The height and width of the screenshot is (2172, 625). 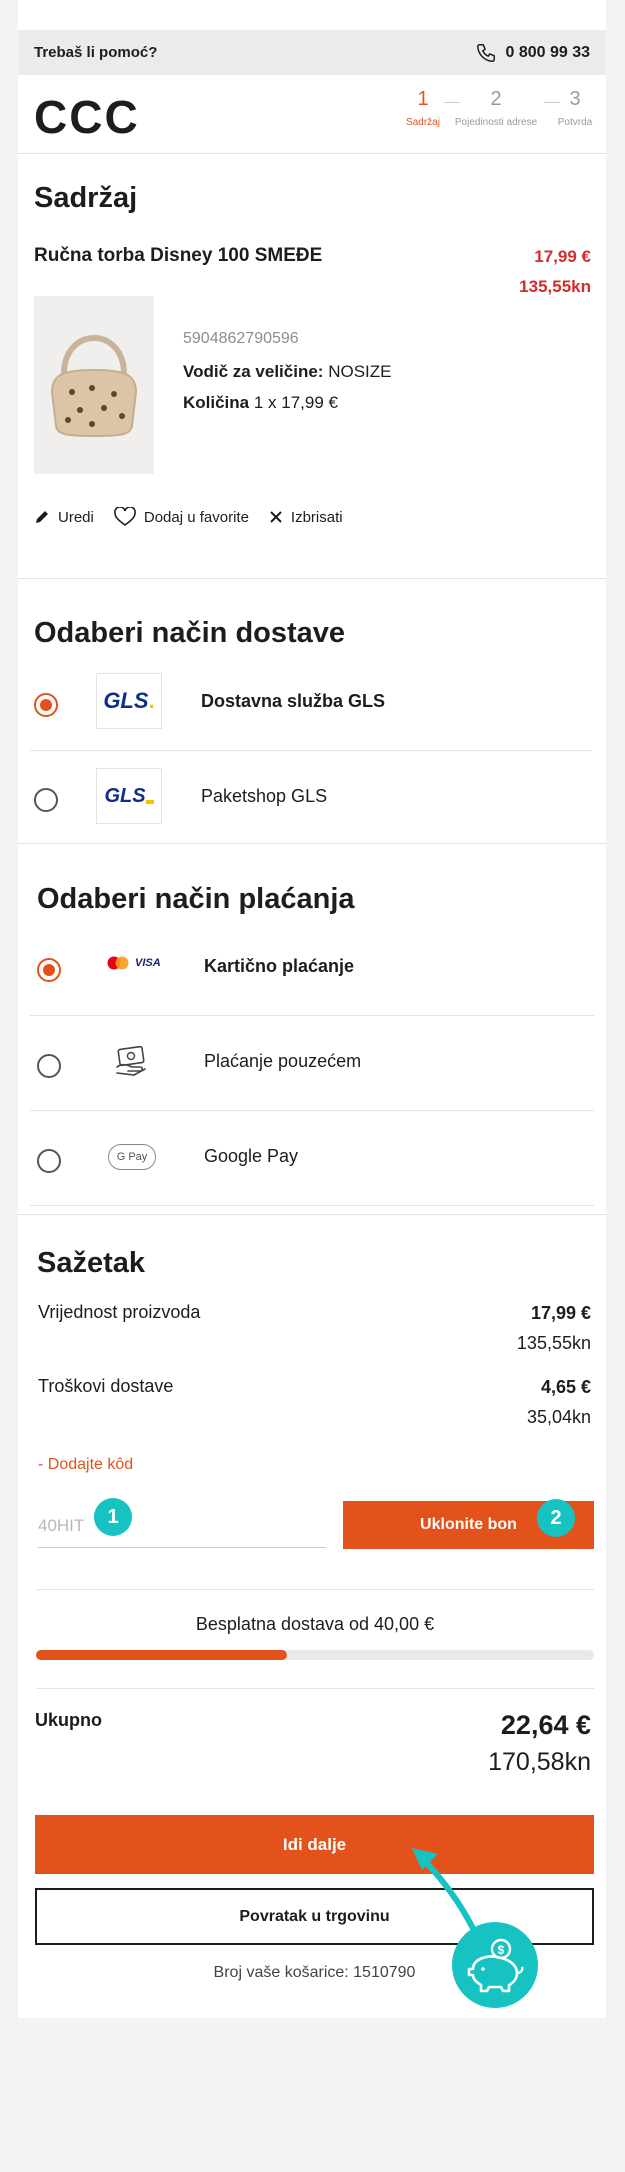 What do you see at coordinates (125, 516) in the screenshot?
I see `heart-icon` at bounding box center [125, 516].